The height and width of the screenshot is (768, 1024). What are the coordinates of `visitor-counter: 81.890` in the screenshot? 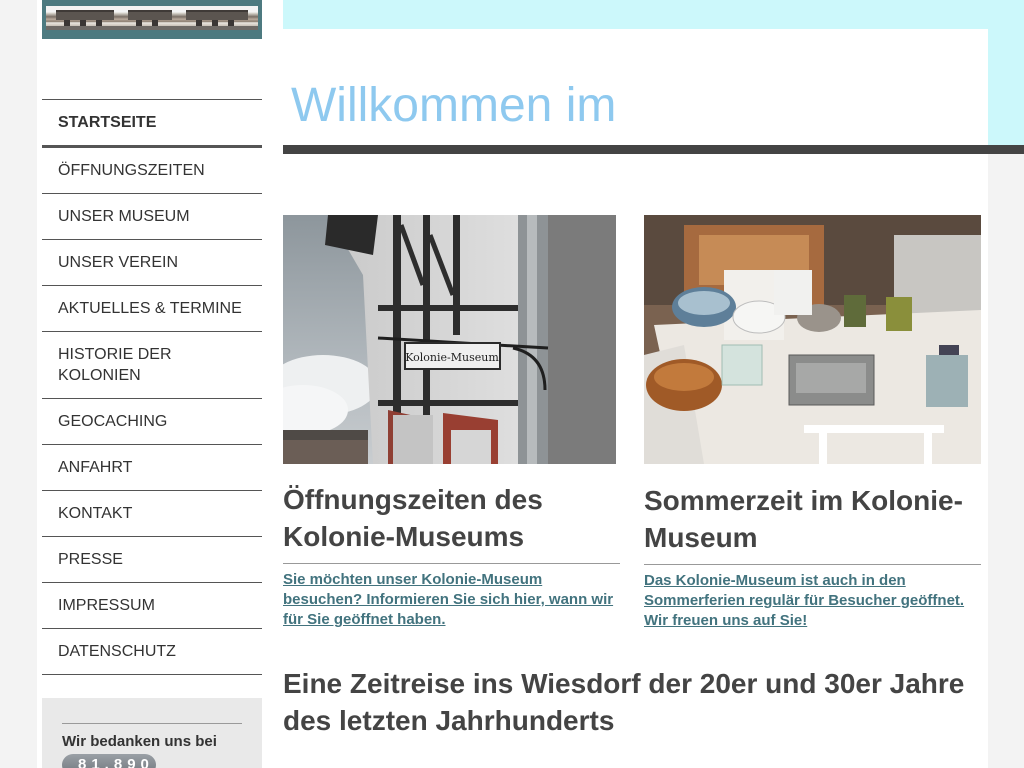 It's located at (109, 761).